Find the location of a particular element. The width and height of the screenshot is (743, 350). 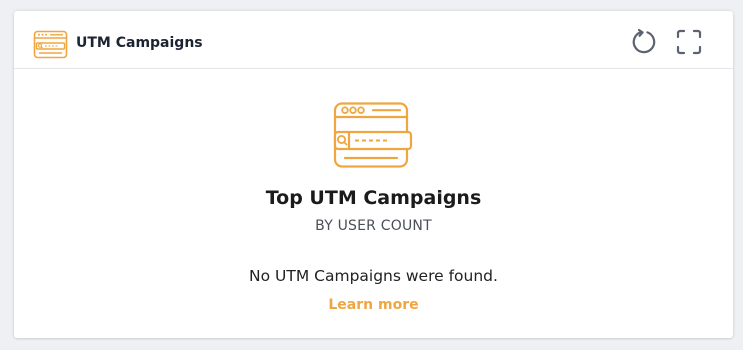

refresh-icon is located at coordinates (644, 41).